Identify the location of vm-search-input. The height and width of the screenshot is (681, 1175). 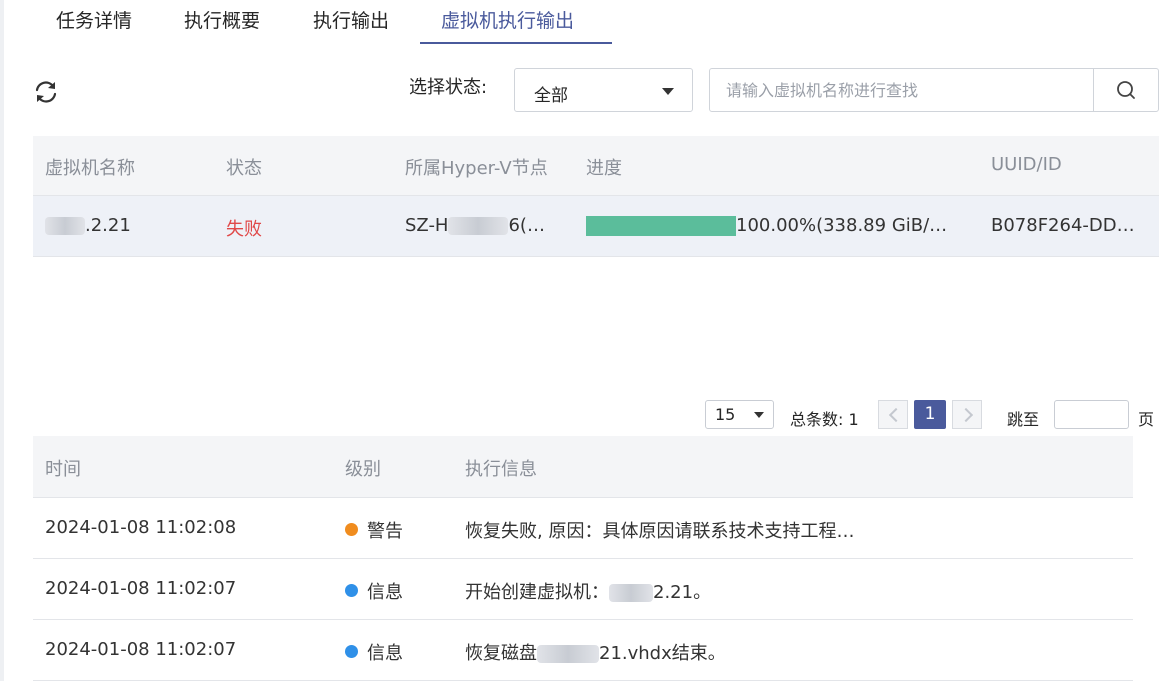
(902, 90).